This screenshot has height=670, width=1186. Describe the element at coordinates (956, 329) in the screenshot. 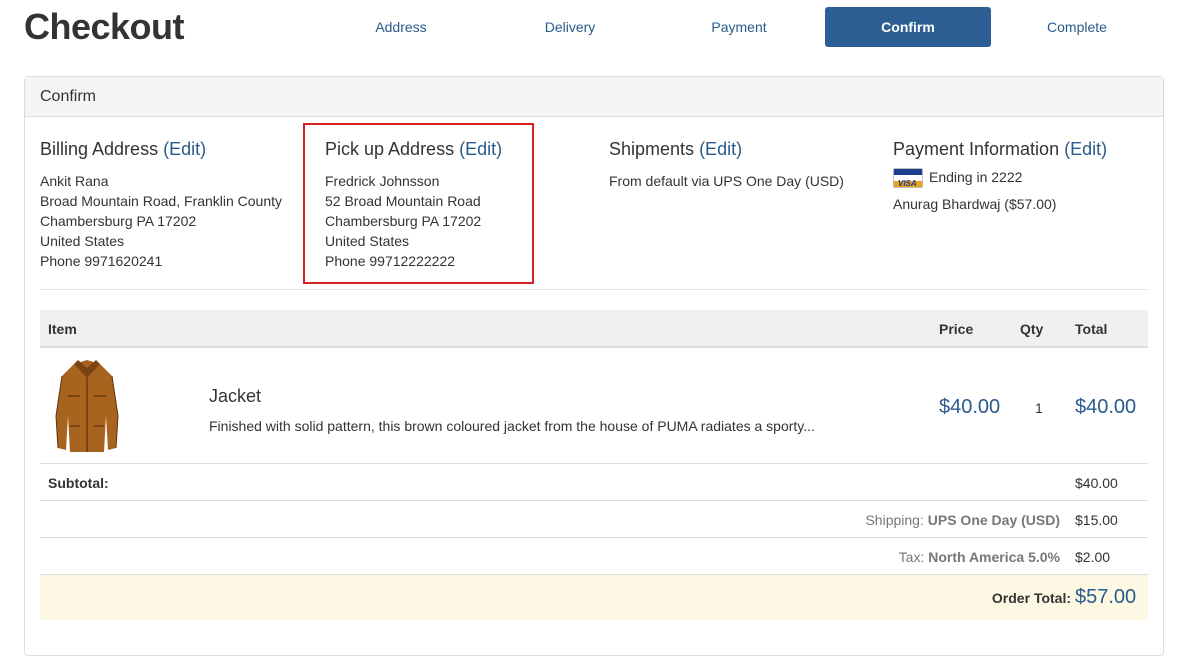

I see `header-price: Price` at that location.